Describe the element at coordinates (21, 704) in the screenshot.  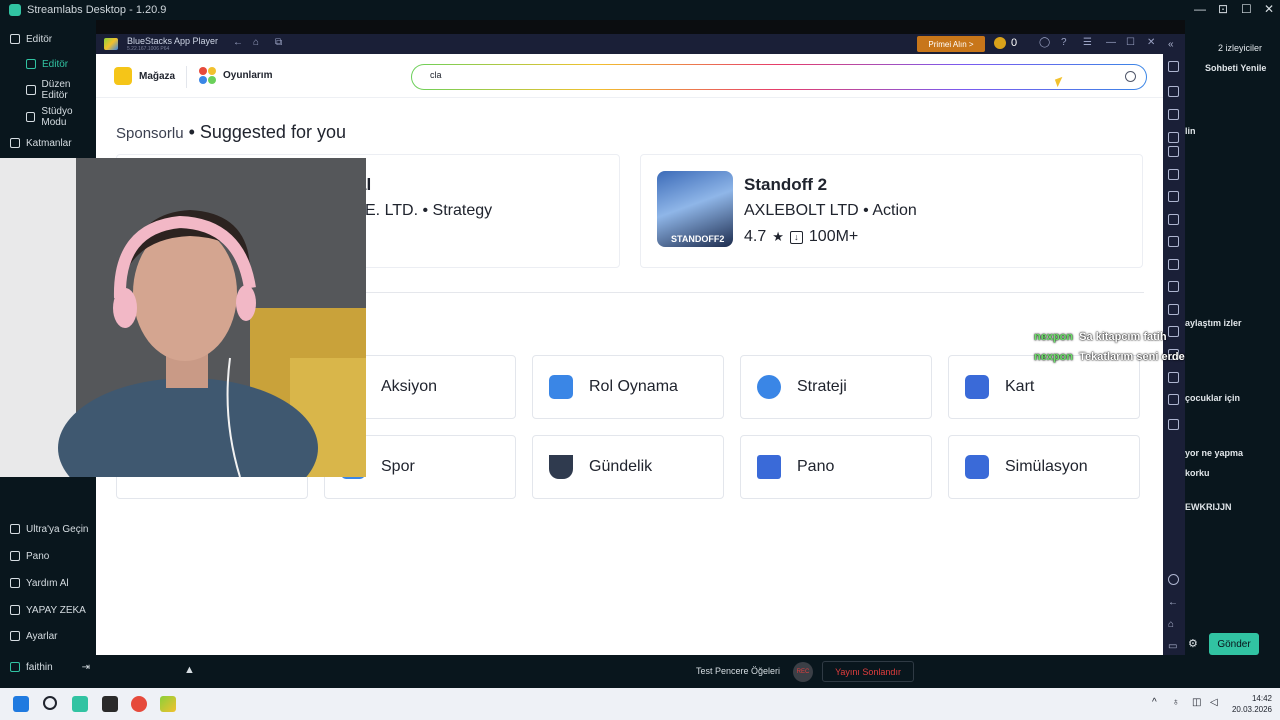
I see `windows-start-icon` at that location.